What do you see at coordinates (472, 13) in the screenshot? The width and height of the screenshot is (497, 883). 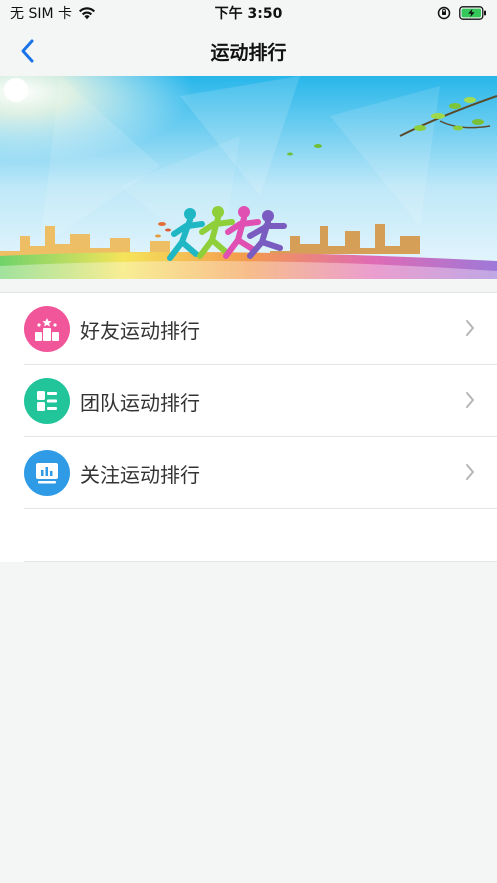 I see `battery-charging-icon` at bounding box center [472, 13].